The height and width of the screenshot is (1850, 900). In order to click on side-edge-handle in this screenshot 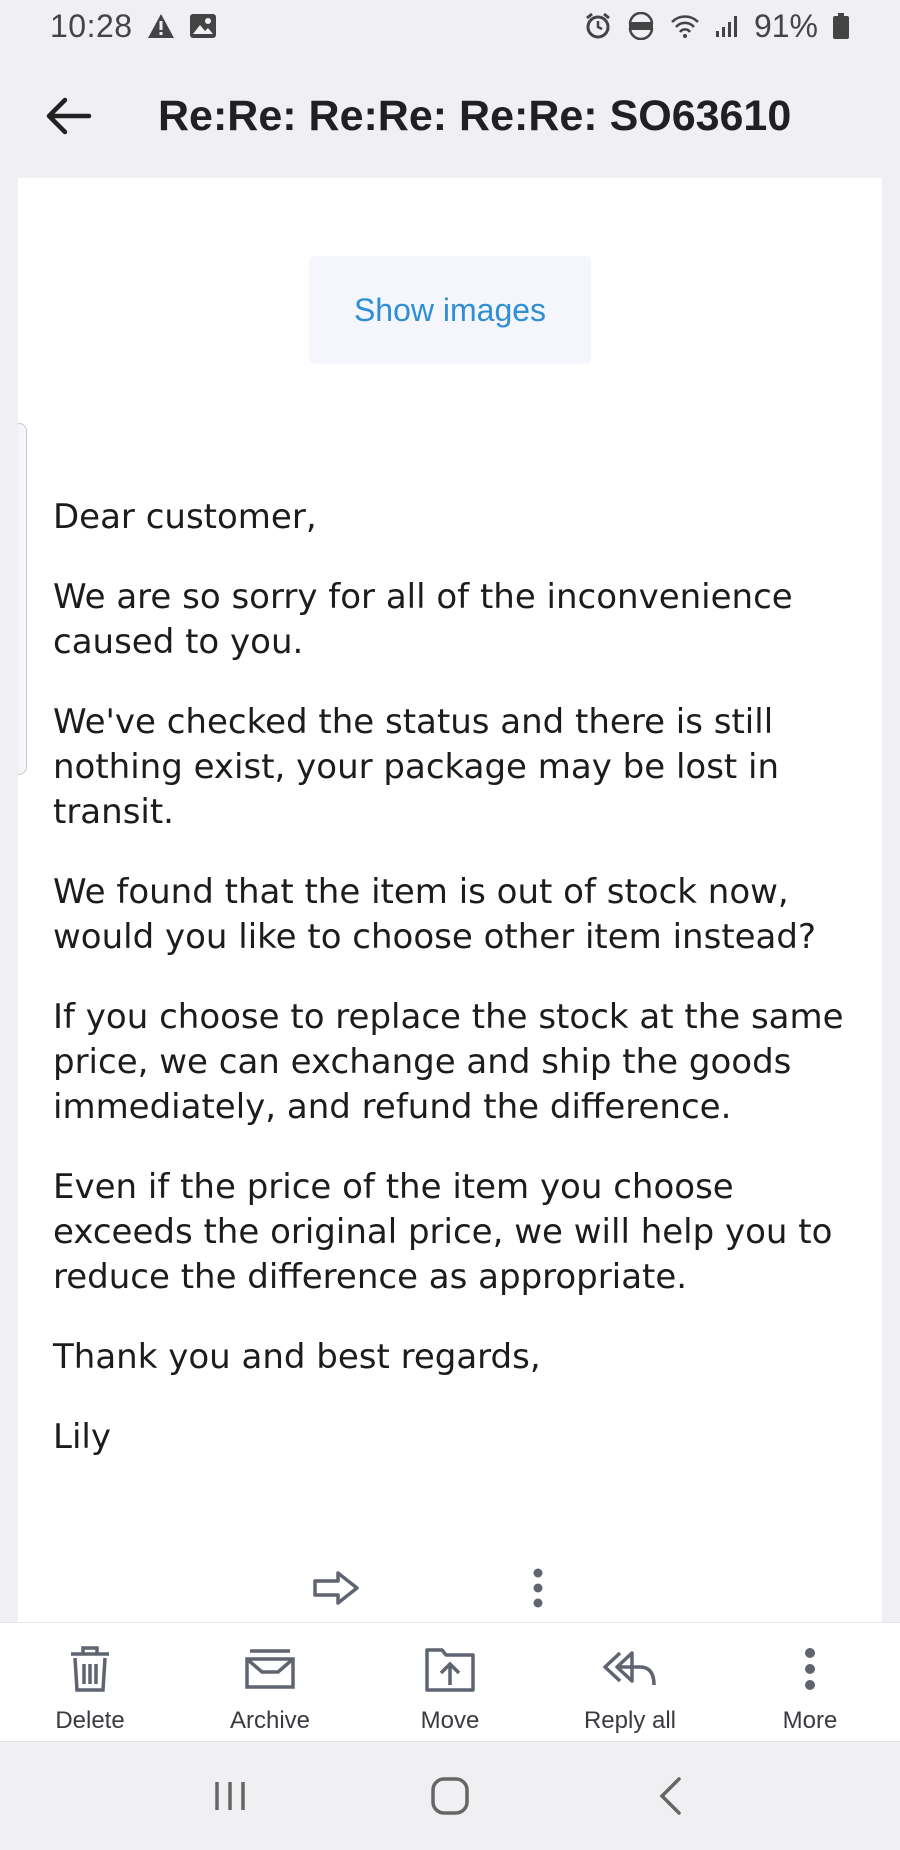, I will do `click(22, 599)`.